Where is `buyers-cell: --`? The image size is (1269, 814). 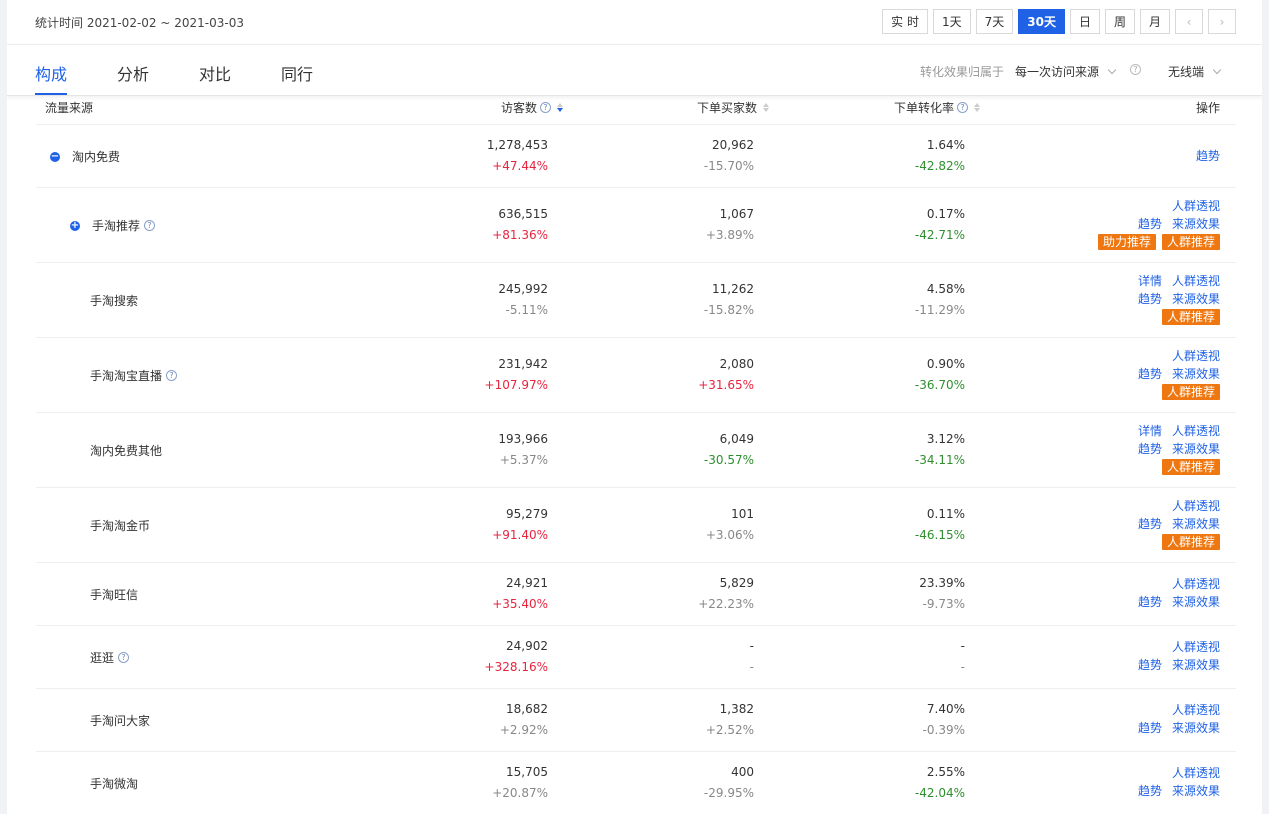 buyers-cell: -- is located at coordinates (752, 657).